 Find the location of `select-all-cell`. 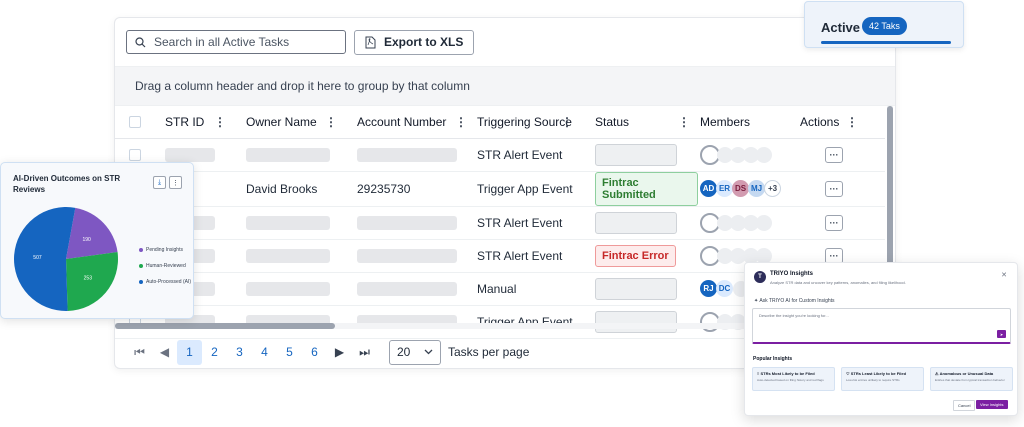

select-all-cell is located at coordinates (134, 122).